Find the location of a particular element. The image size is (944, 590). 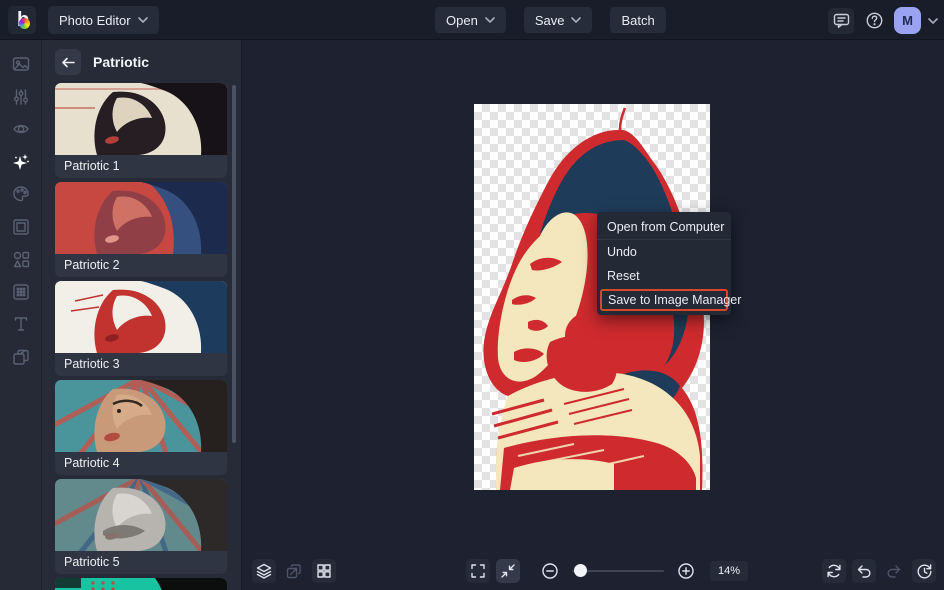

refresh-button is located at coordinates (834, 571).